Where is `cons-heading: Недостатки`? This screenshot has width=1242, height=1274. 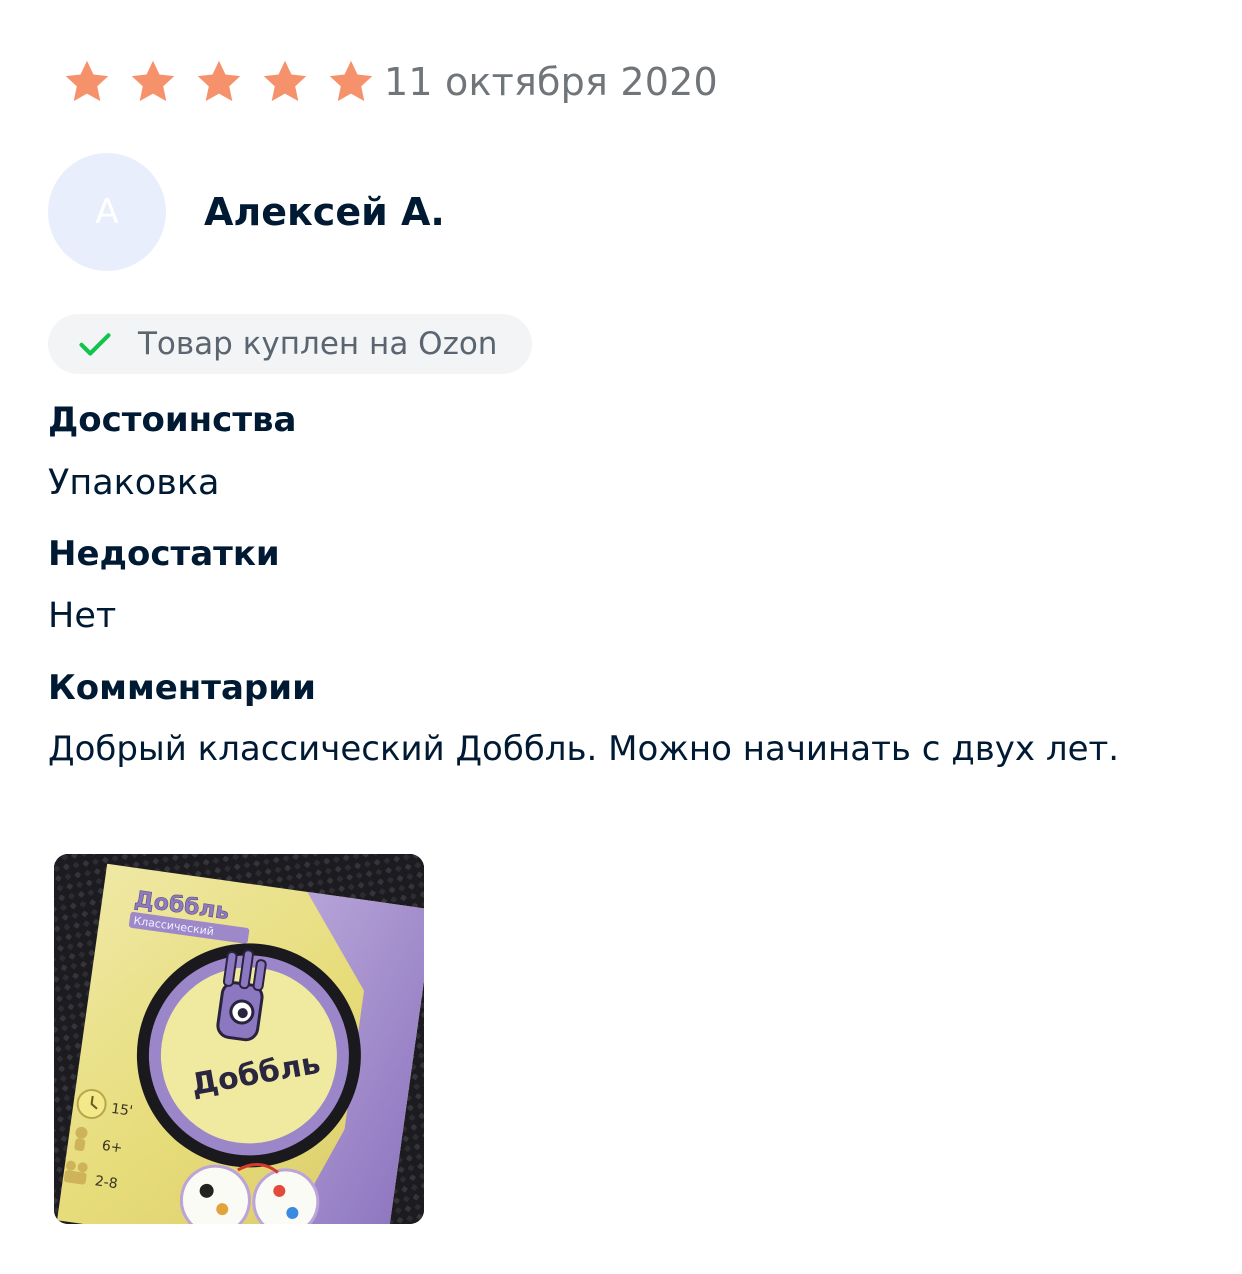
cons-heading: Недостатки is located at coordinates (164, 554).